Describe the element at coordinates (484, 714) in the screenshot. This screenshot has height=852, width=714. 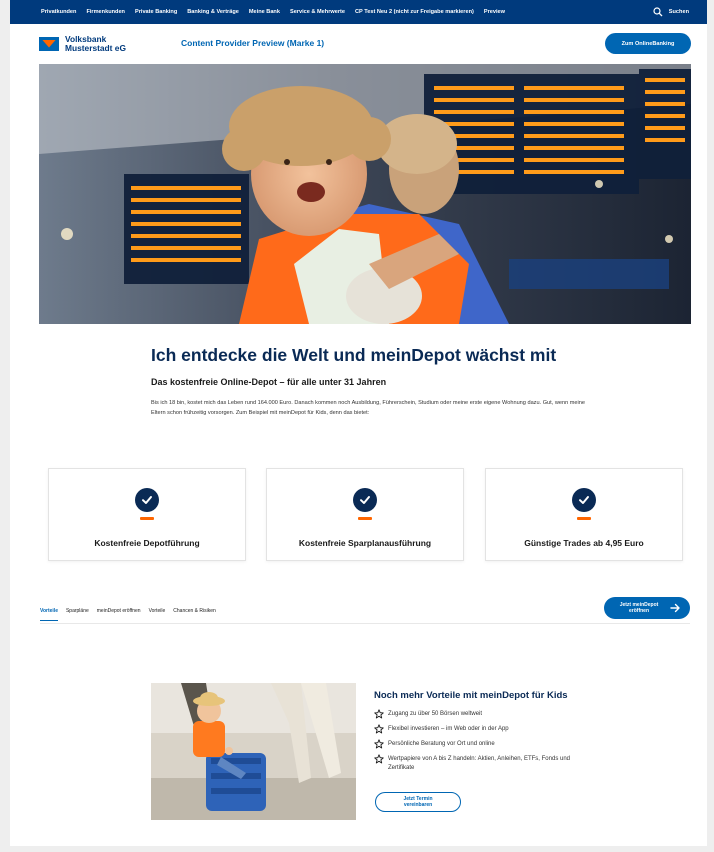
I see `list-item: Zugang zu über 50 Börsen weltweit` at that location.